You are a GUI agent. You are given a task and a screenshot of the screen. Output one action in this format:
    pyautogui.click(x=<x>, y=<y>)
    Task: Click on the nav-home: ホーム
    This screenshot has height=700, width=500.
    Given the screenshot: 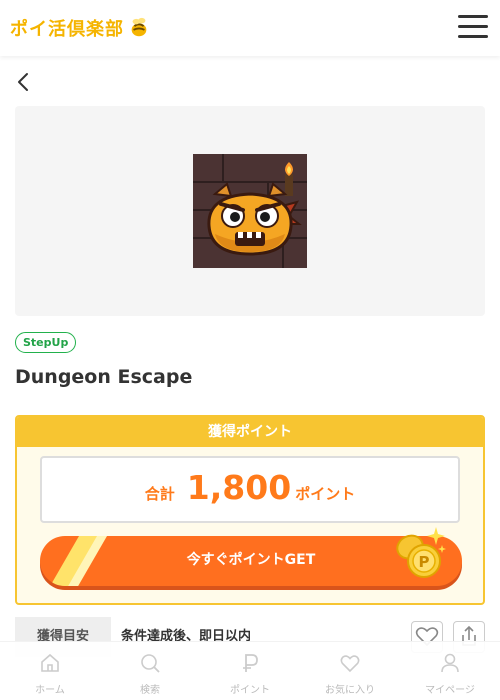 What is the action you would take?
    pyautogui.click(x=50, y=671)
    